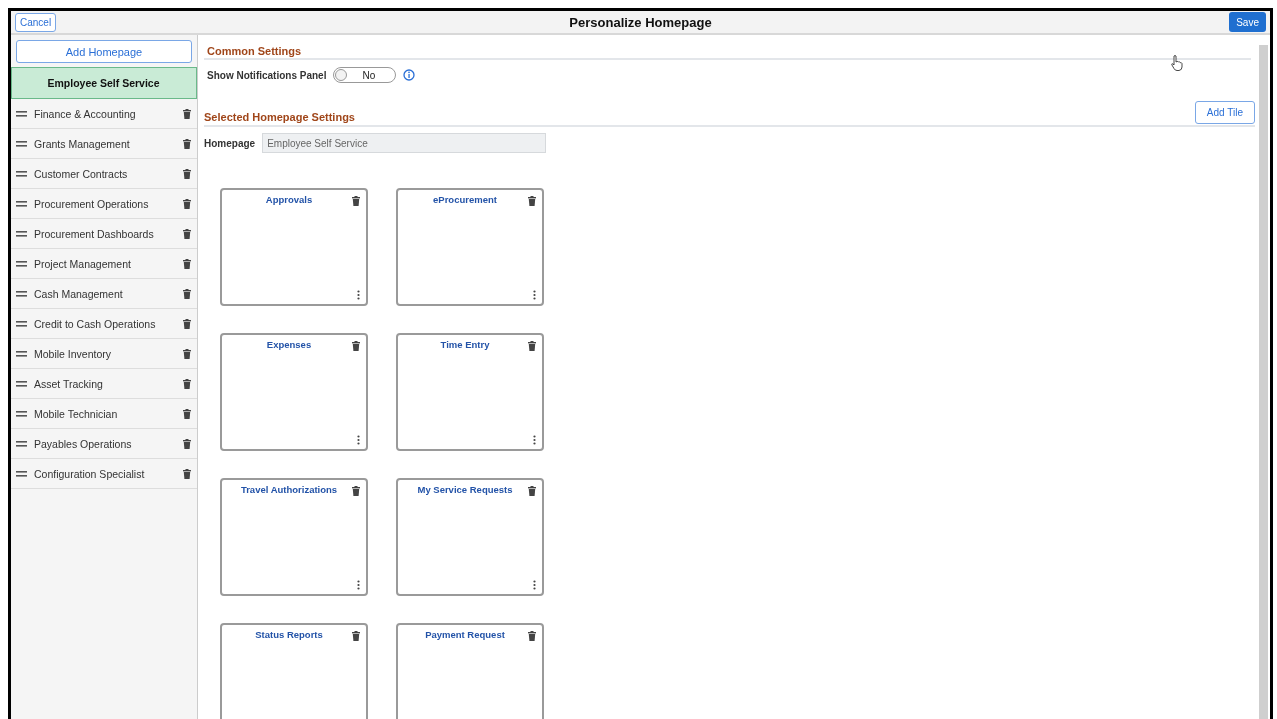  What do you see at coordinates (73, 353) in the screenshot?
I see `homepage-name: Mobile Inventory` at bounding box center [73, 353].